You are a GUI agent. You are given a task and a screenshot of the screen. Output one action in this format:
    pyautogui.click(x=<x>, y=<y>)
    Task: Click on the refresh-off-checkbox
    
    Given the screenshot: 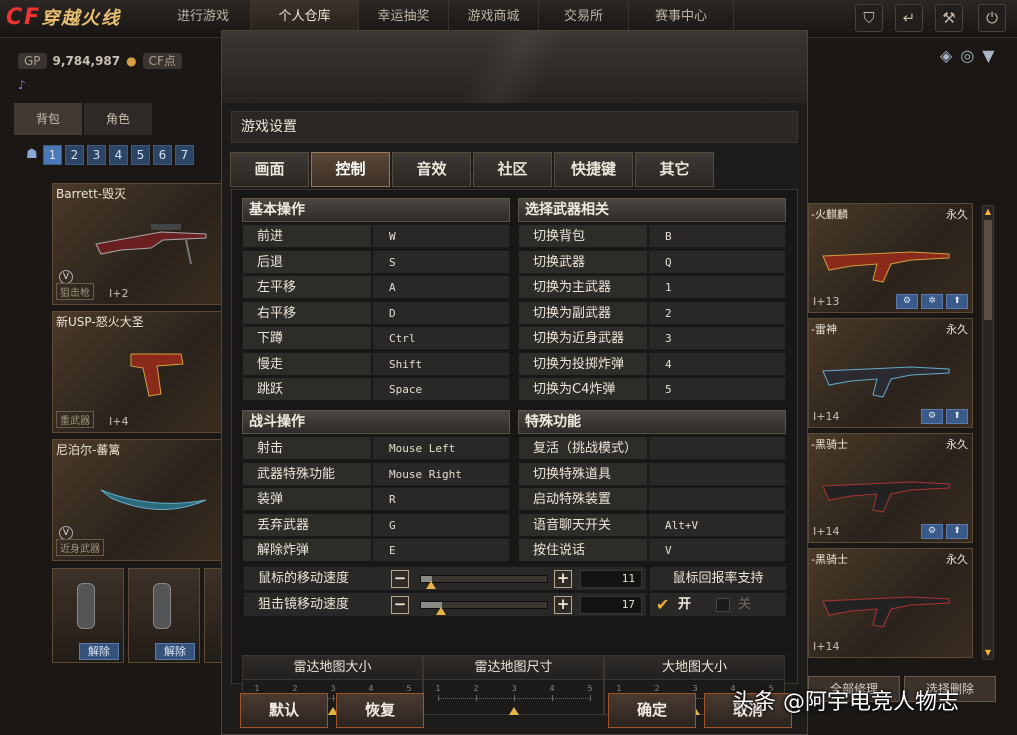 What is the action you would take?
    pyautogui.click(x=723, y=605)
    